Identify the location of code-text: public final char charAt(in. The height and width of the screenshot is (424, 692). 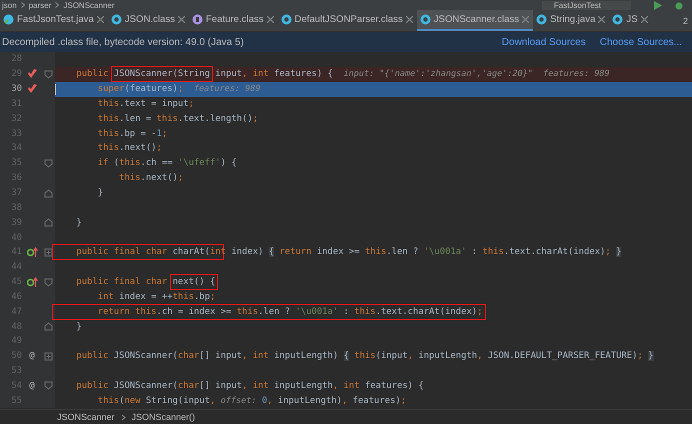
(148, 252).